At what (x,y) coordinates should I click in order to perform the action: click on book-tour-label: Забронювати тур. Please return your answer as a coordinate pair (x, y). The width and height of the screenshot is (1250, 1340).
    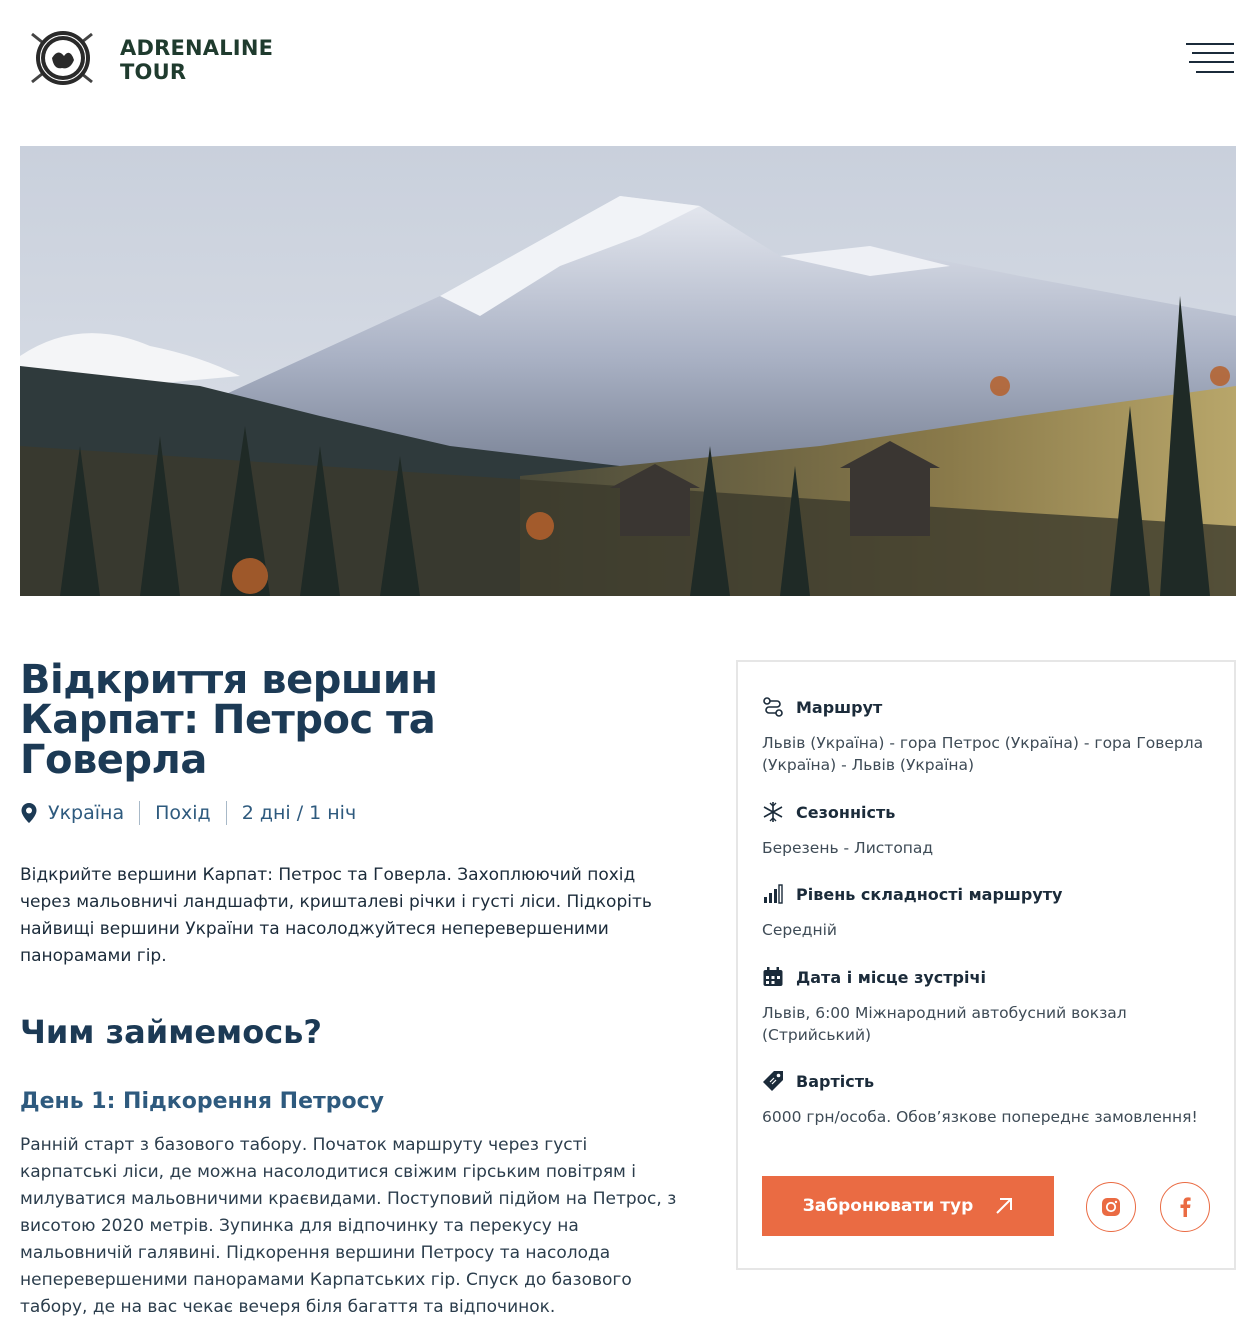
    Looking at the image, I should click on (888, 1206).